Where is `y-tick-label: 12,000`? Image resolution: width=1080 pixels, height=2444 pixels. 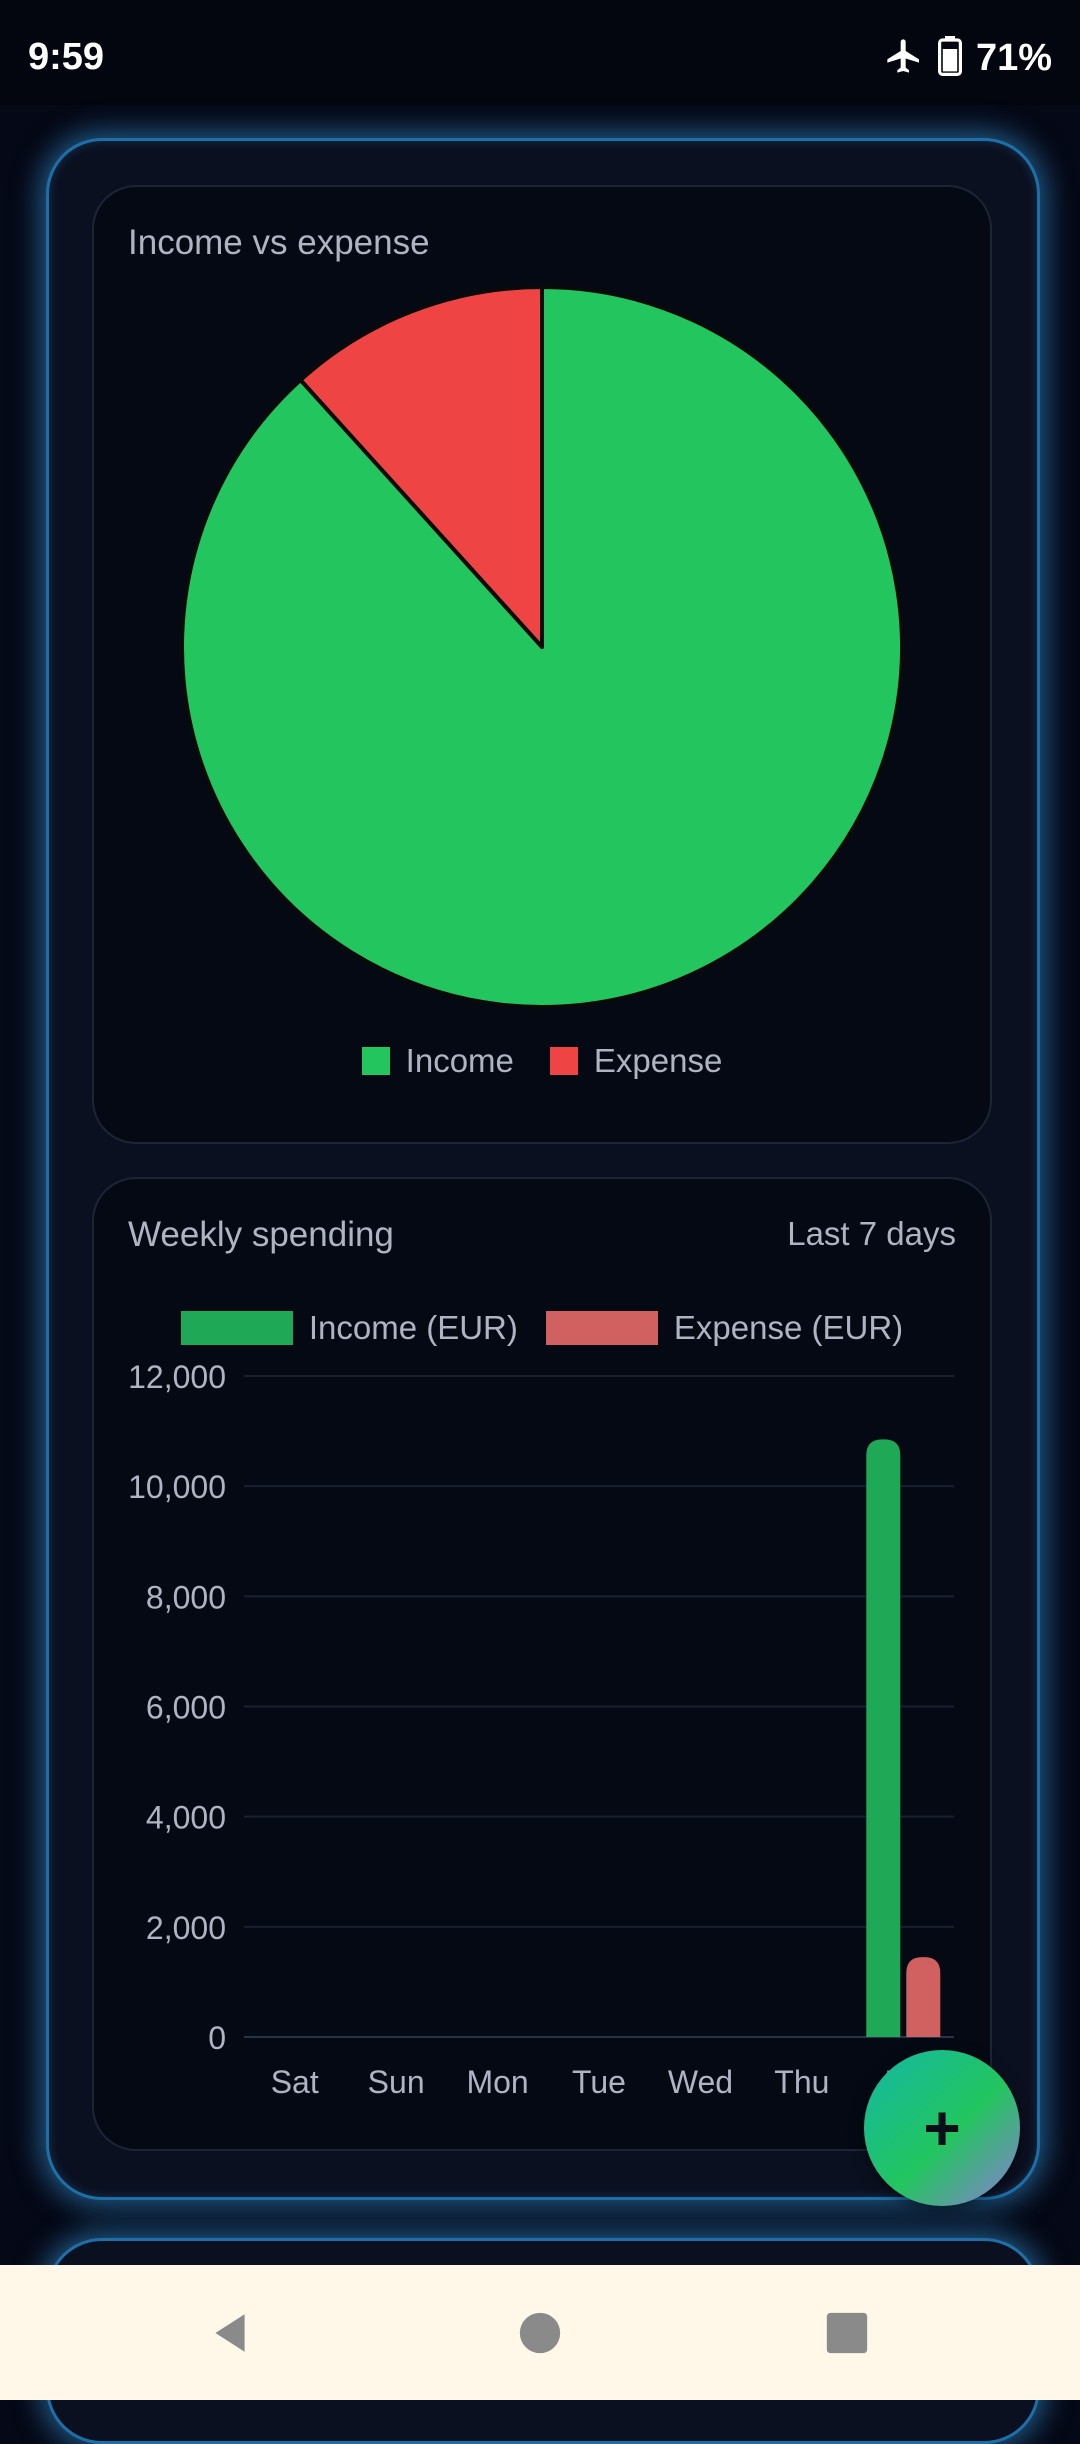 y-tick-label: 12,000 is located at coordinates (177, 1377).